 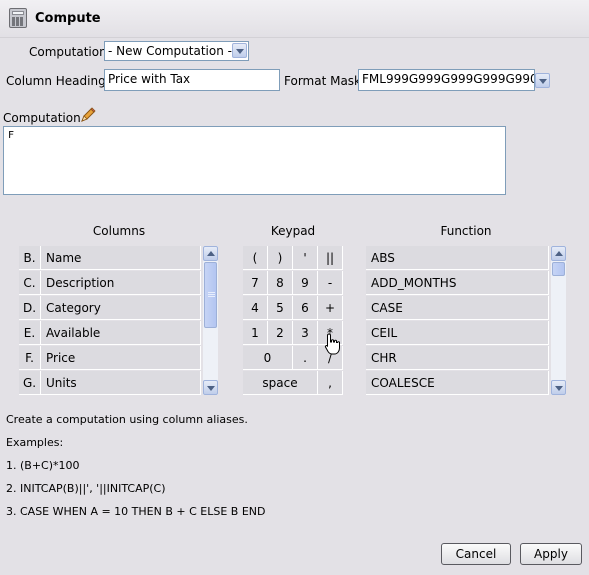 What do you see at coordinates (280, 283) in the screenshot?
I see `keypad-key: 8` at bounding box center [280, 283].